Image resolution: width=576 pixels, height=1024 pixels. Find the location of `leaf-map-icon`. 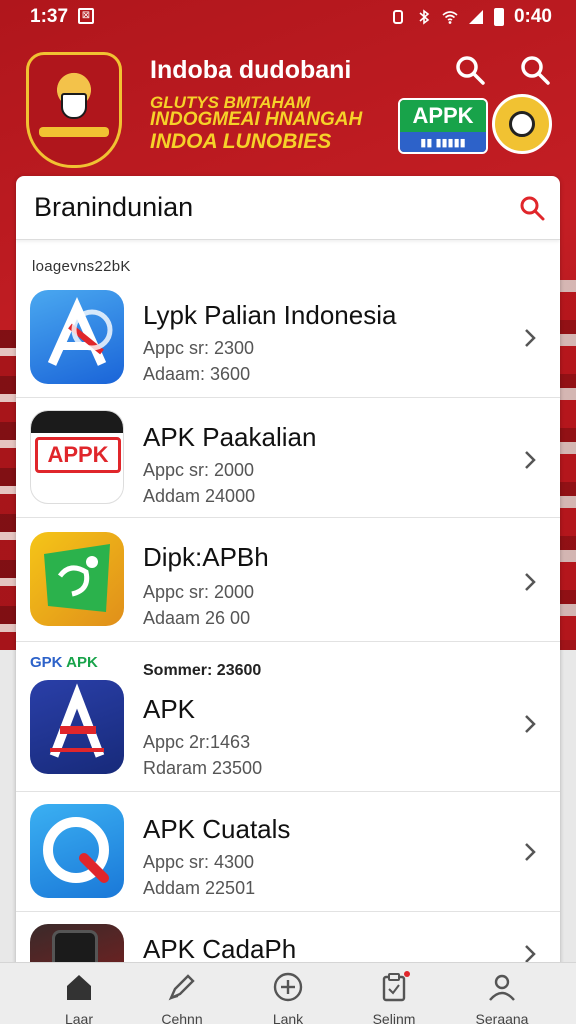

leaf-map-icon is located at coordinates (77, 579).